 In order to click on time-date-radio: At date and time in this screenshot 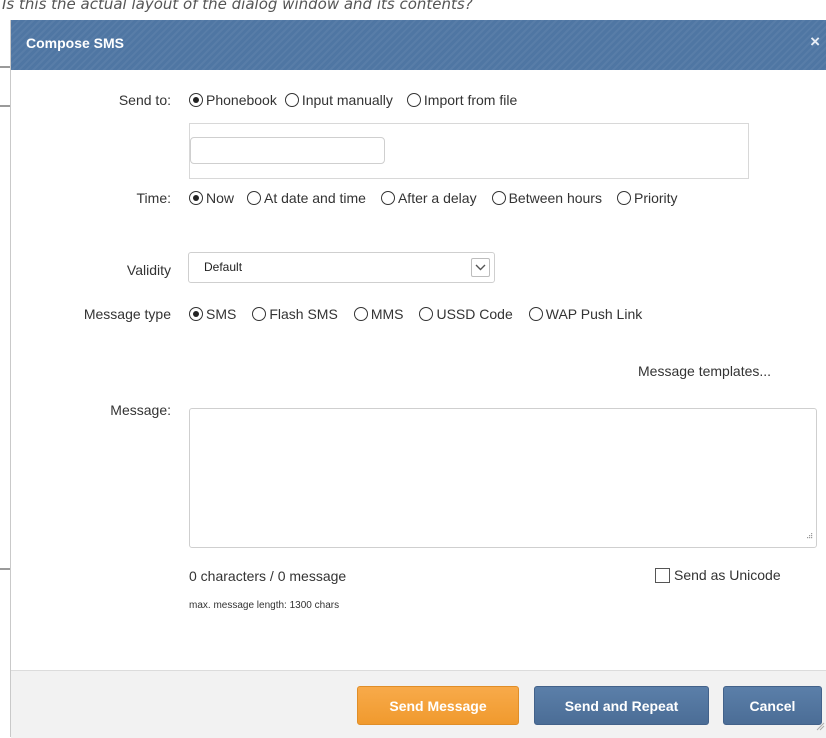, I will do `click(306, 198)`.